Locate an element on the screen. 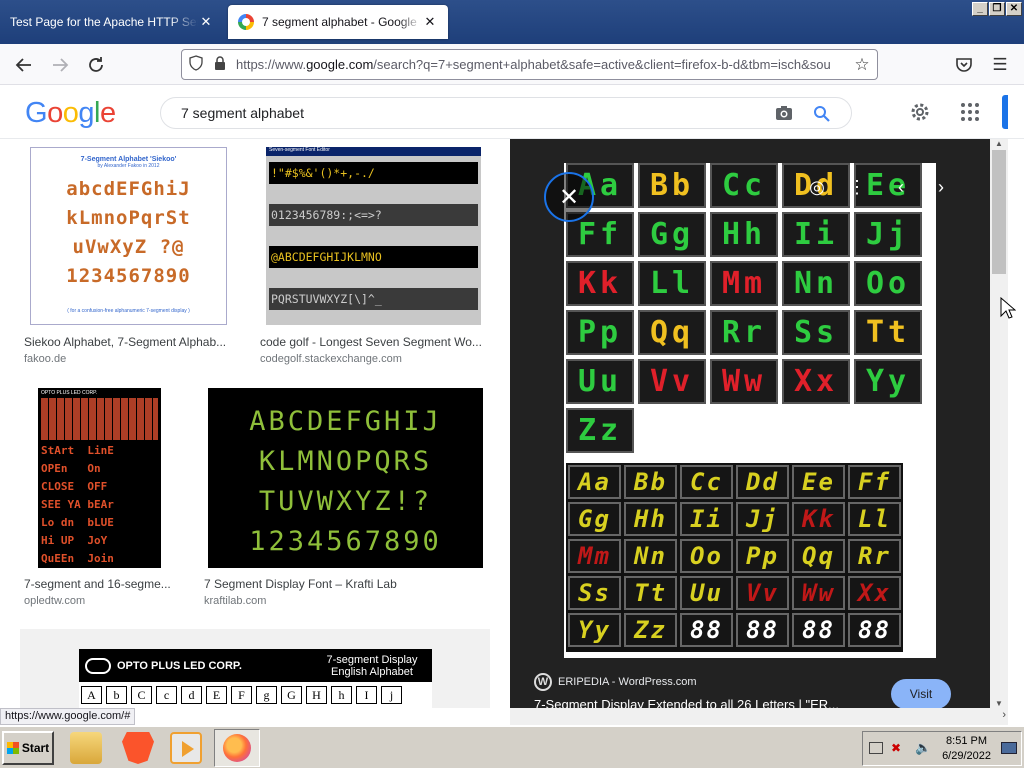 This screenshot has width=1024, height=768. thumb-row: CLOSE OFF is located at coordinates (74, 486).